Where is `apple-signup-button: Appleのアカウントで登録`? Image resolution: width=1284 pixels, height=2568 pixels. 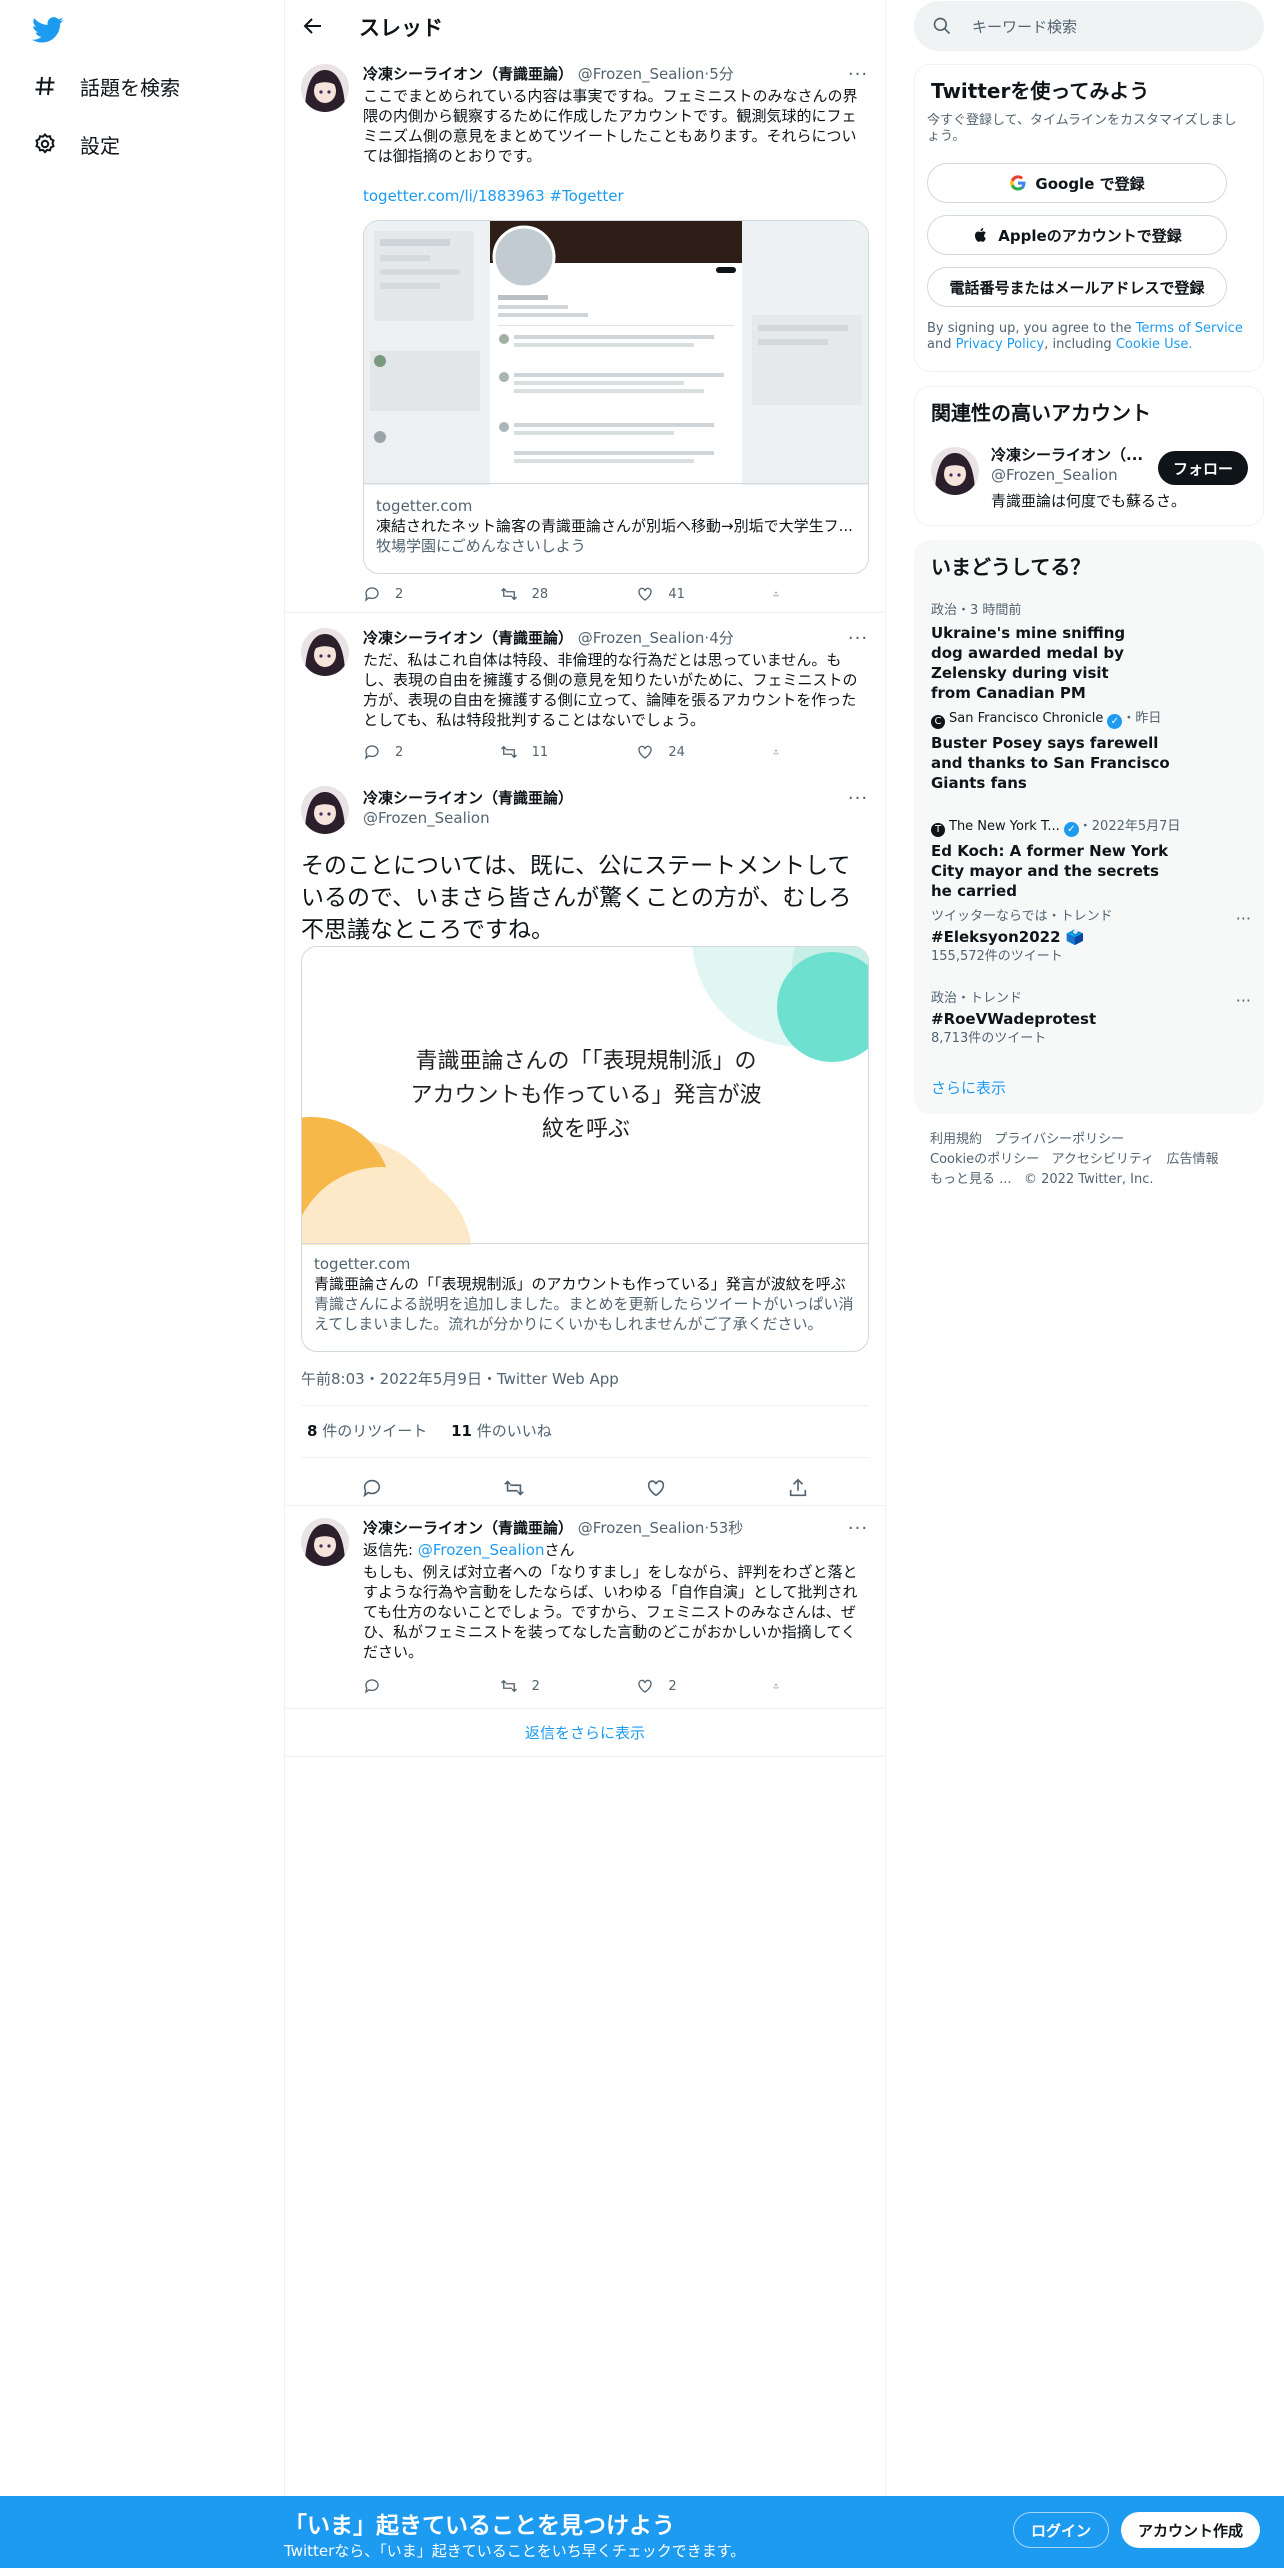 apple-signup-button: Appleのアカウントで登録 is located at coordinates (1077, 235).